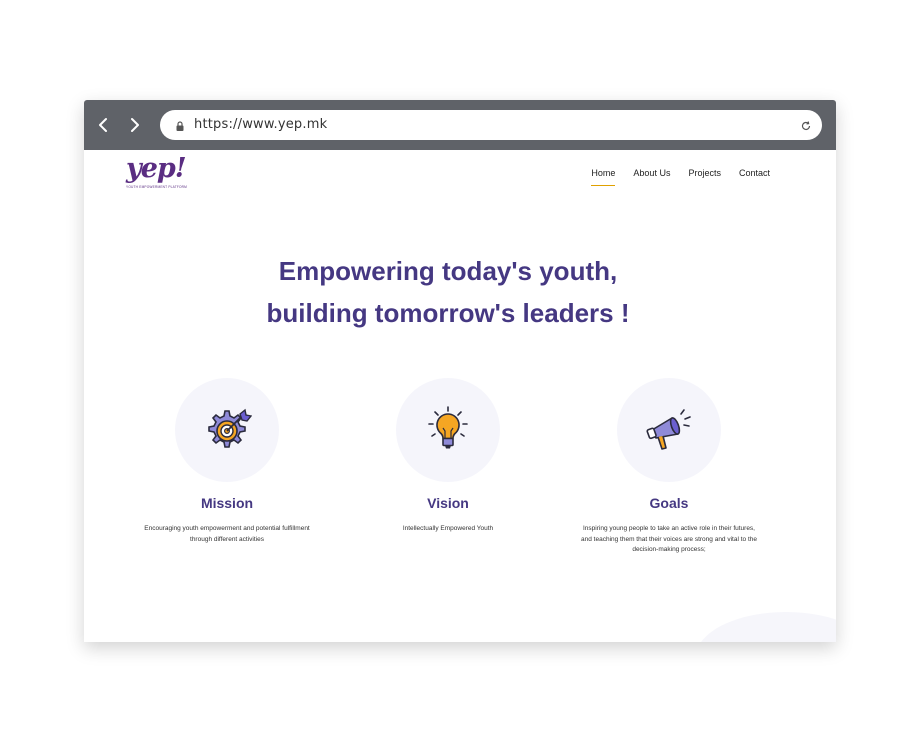 The image size is (920, 741). I want to click on browser-toolbar: https://www.yep.mk, so click(460, 125).